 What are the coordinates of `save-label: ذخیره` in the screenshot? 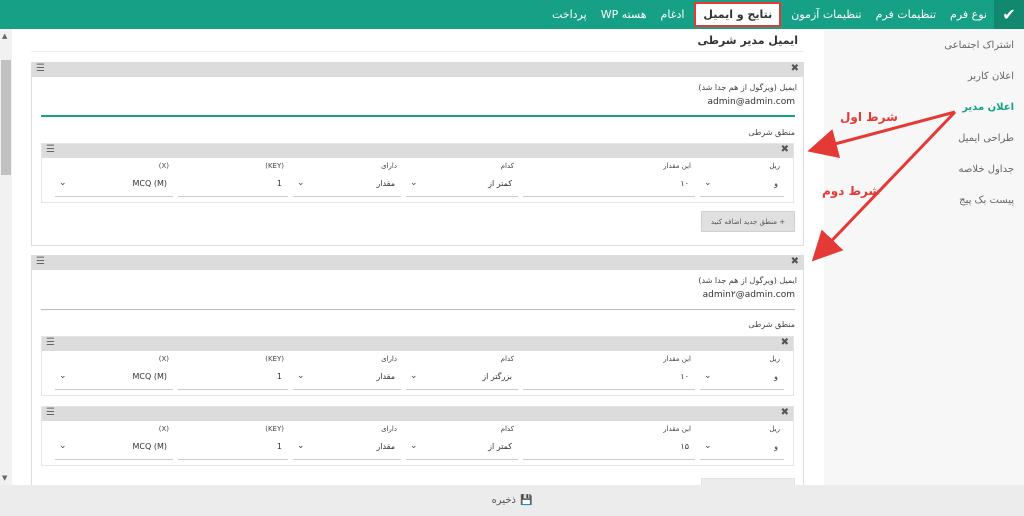 It's located at (503, 500).